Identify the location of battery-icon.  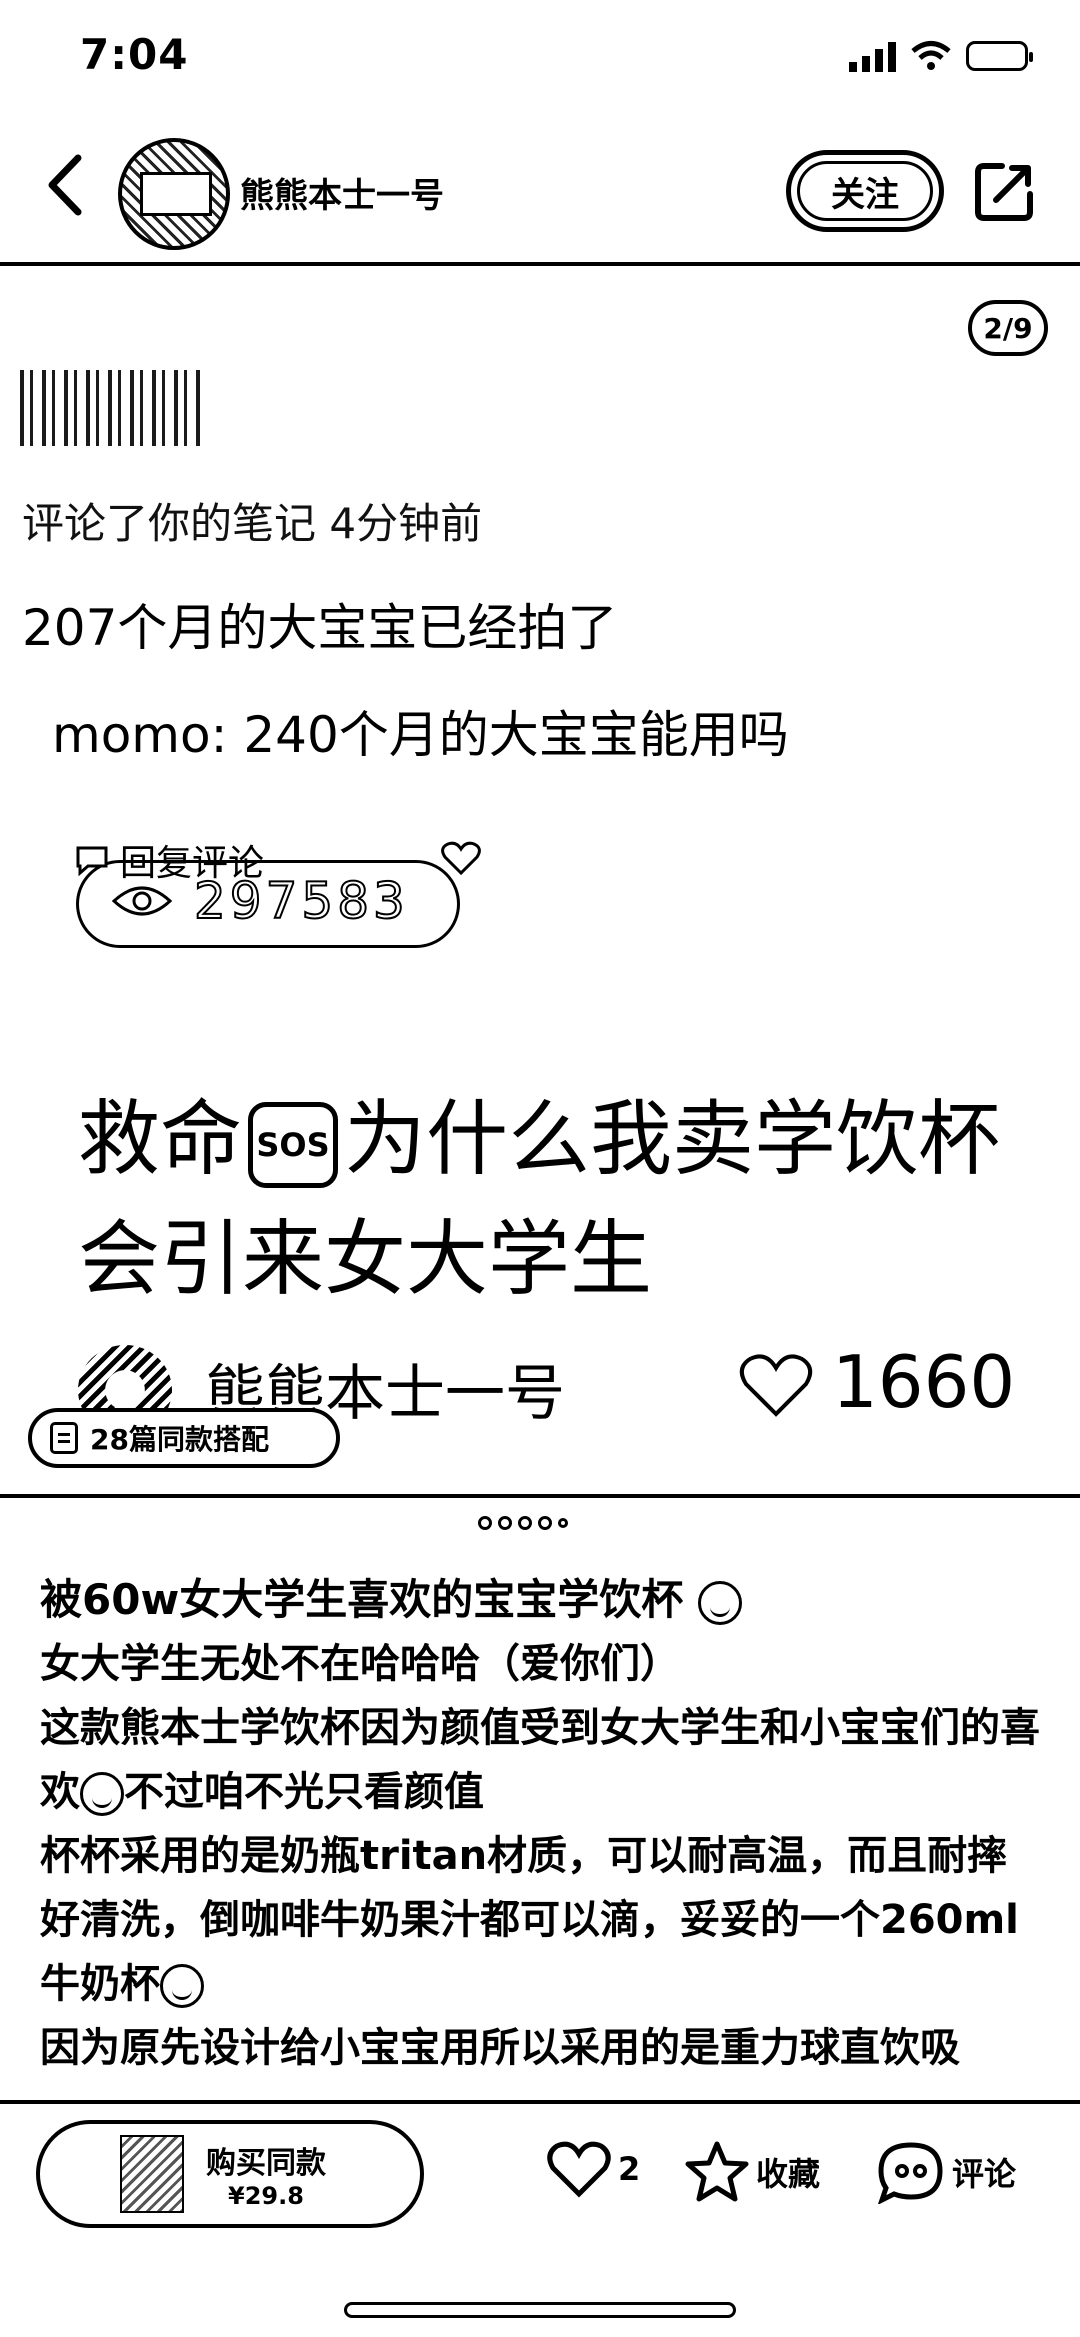
(999, 56).